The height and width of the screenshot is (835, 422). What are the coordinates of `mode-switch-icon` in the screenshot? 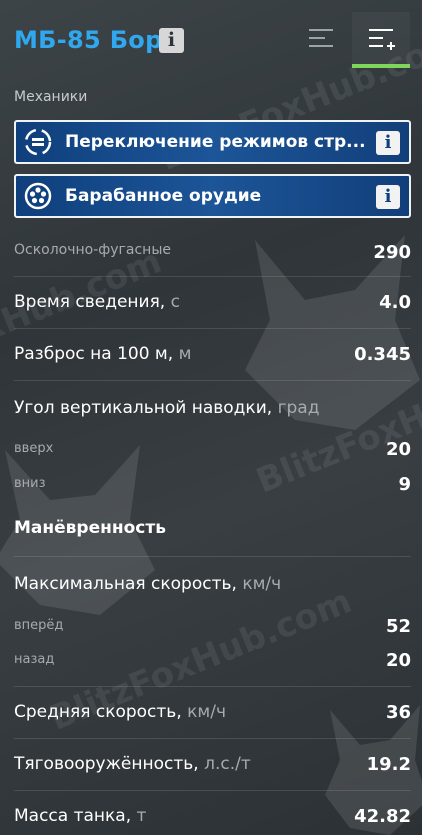 It's located at (38, 142).